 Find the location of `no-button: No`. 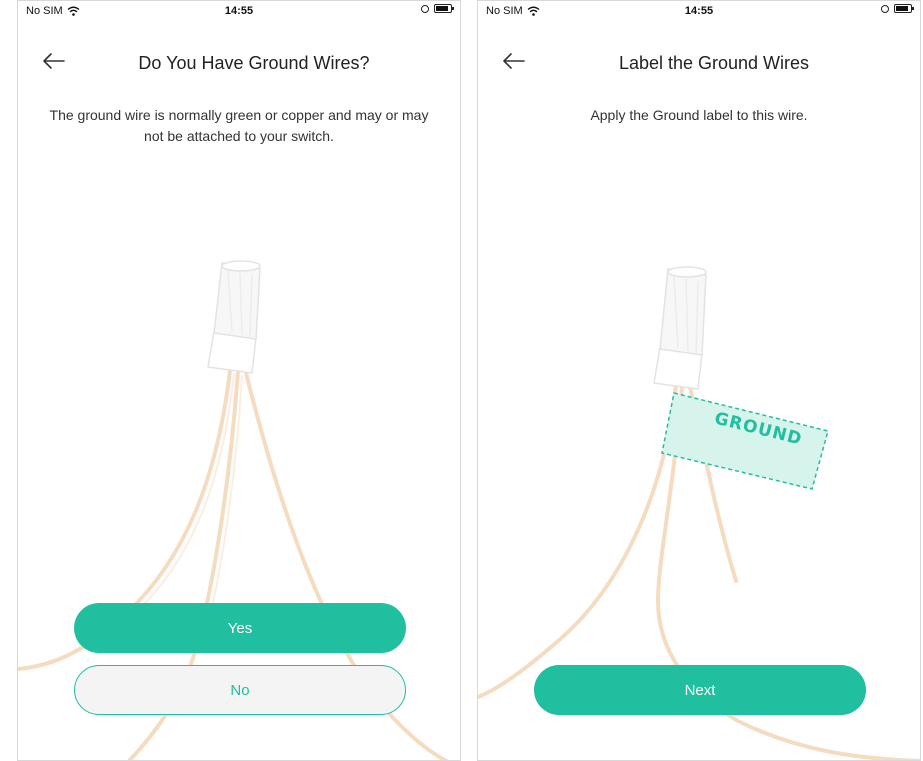

no-button: No is located at coordinates (240, 690).